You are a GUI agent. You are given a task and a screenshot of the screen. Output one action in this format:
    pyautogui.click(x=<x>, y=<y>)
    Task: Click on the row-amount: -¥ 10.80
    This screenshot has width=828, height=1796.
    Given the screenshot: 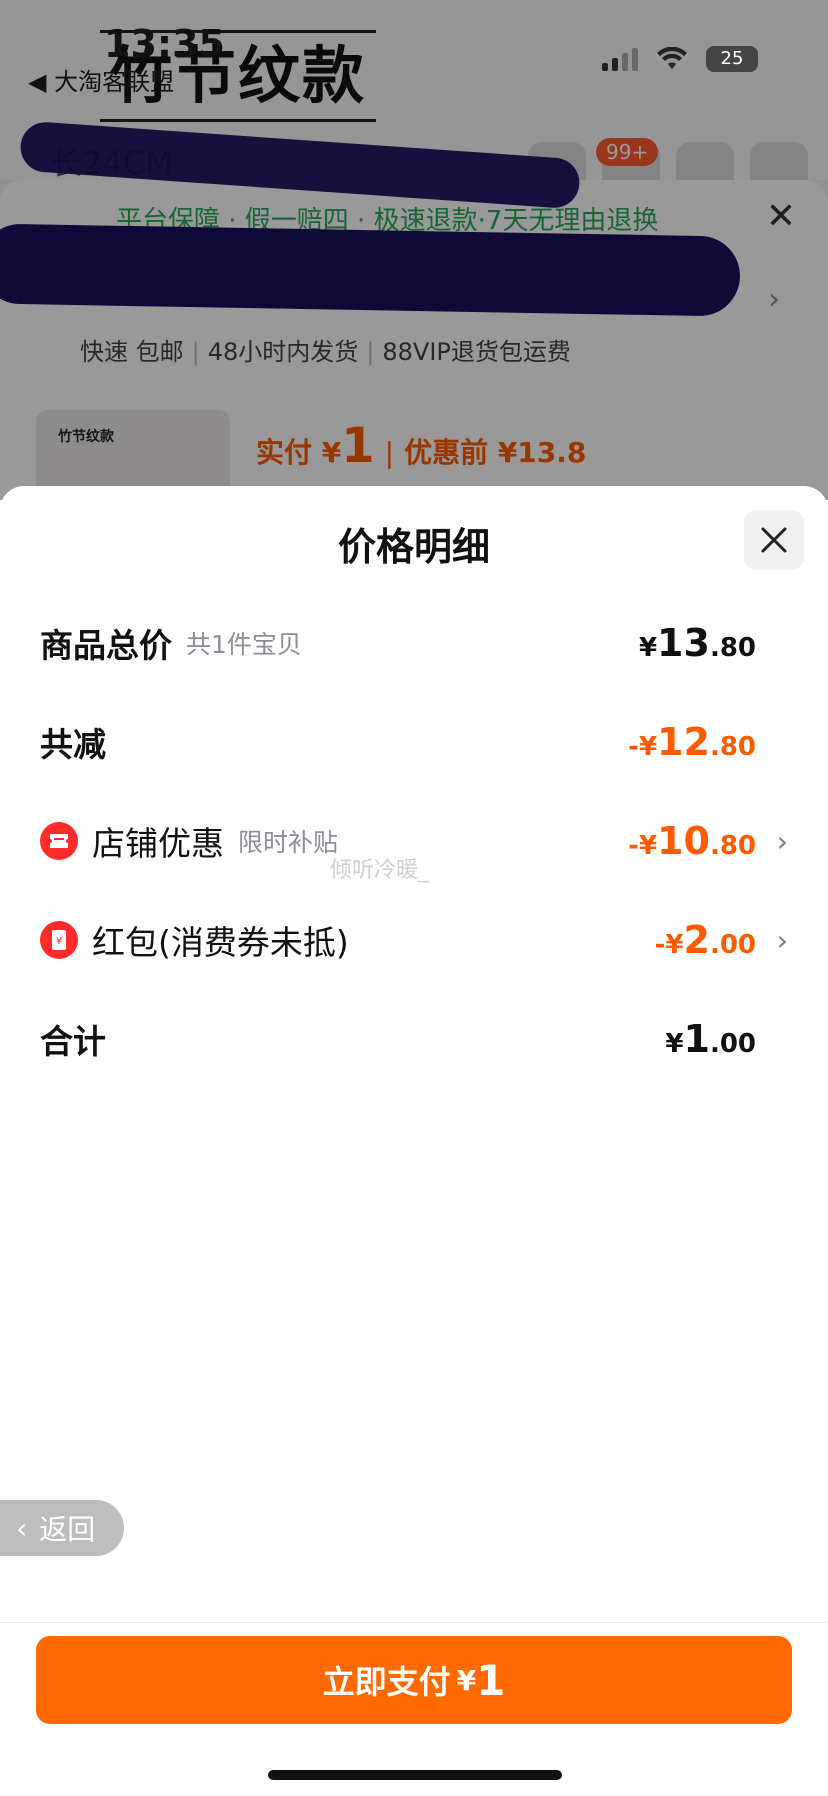 What is the action you would take?
    pyautogui.click(x=692, y=841)
    